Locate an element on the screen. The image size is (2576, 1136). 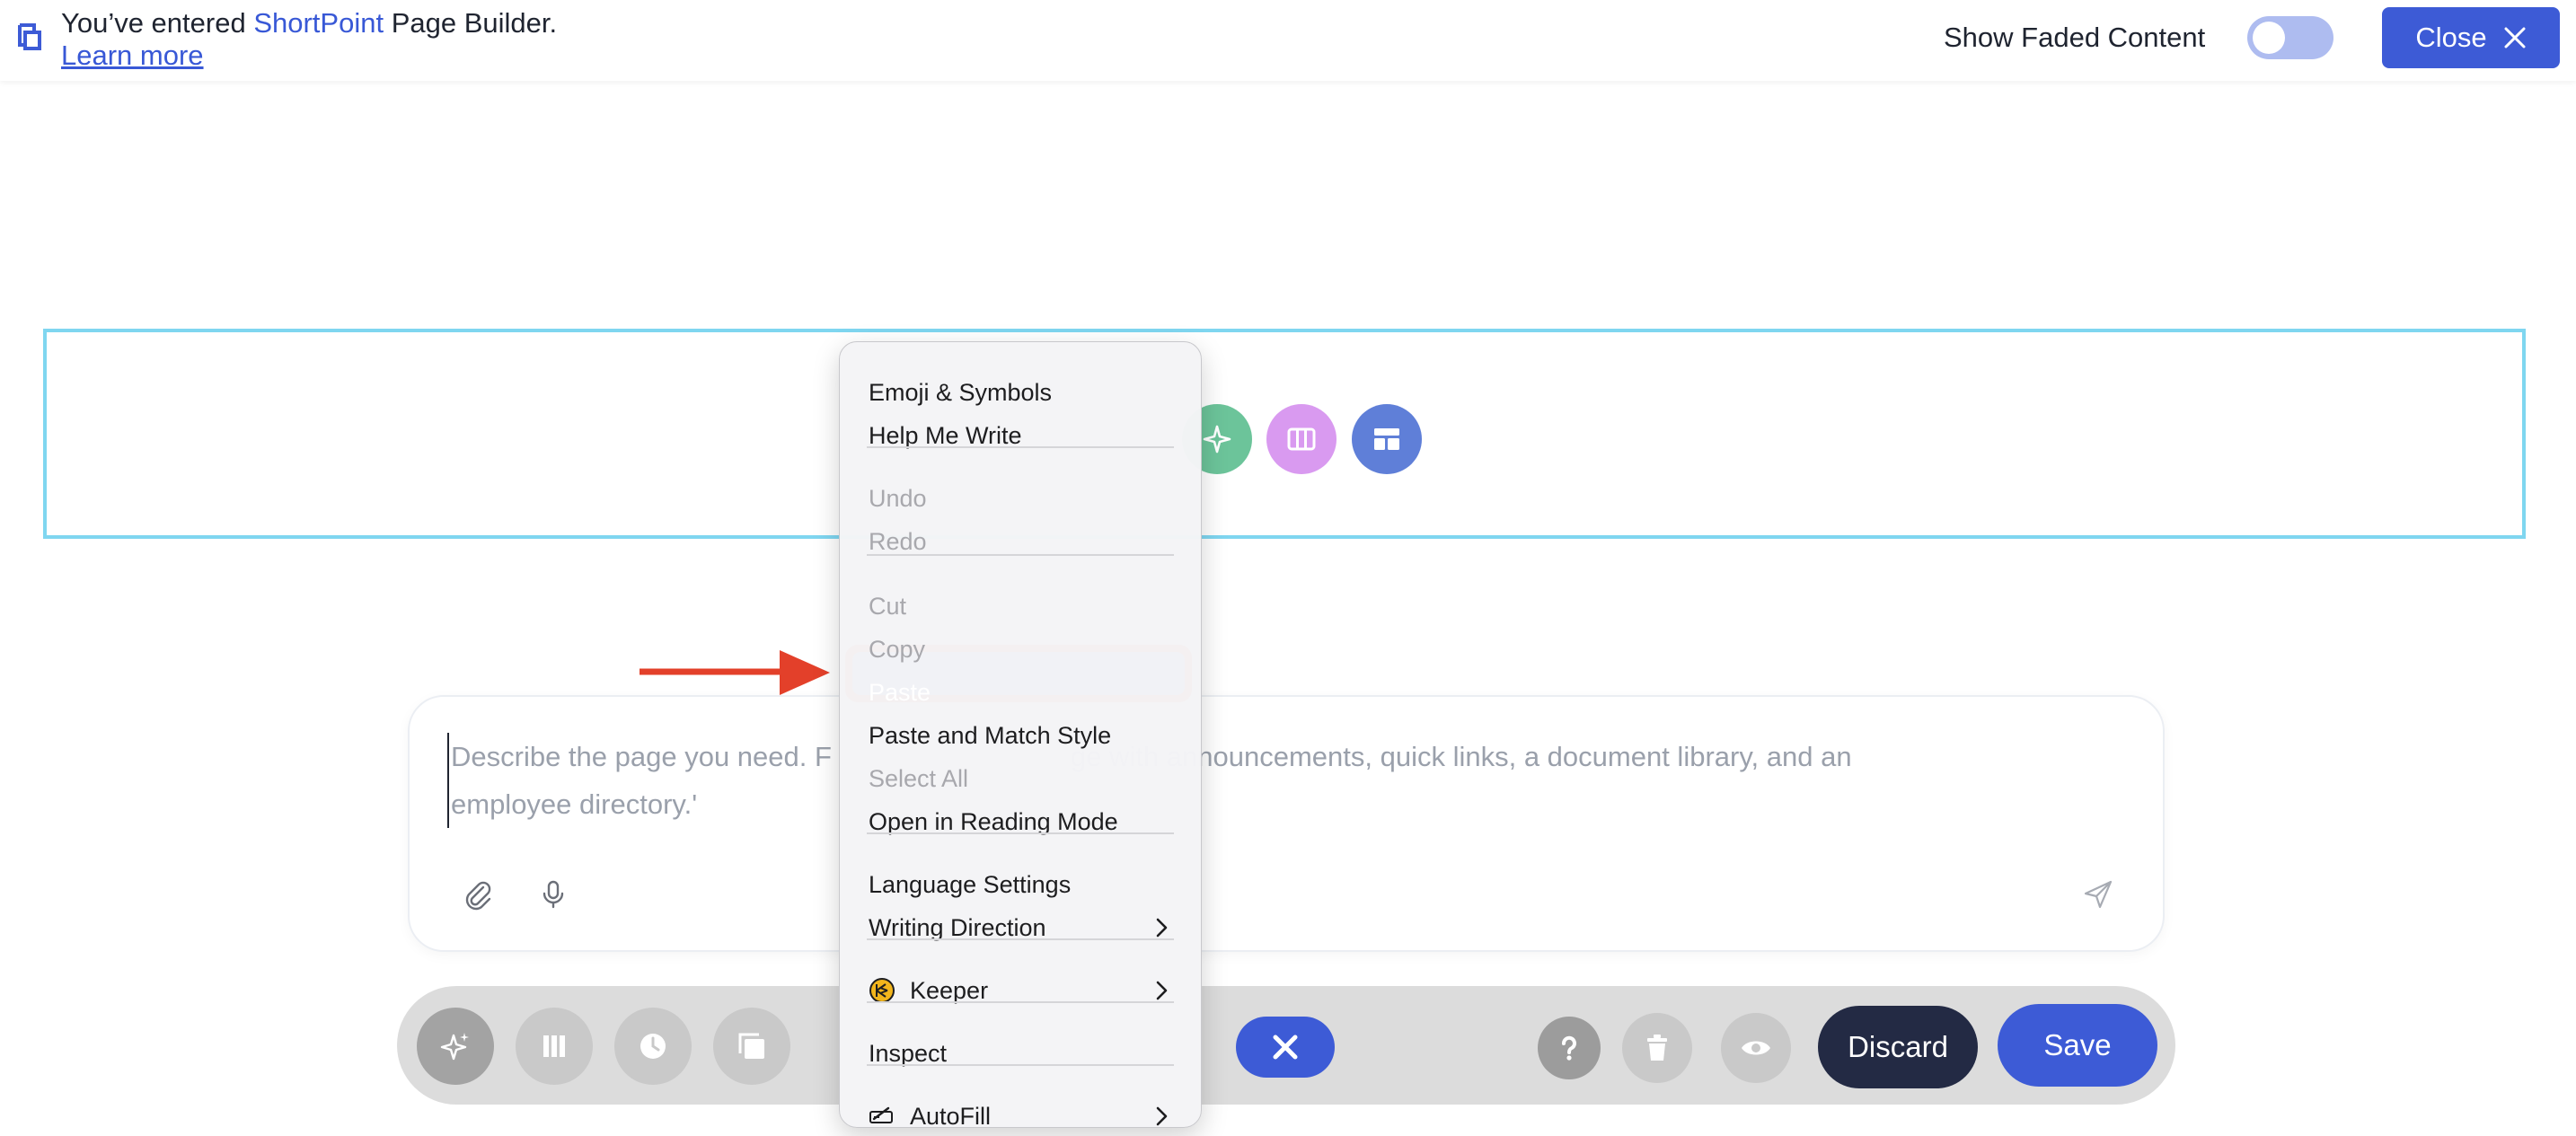
layout-icon is located at coordinates (1386, 439).